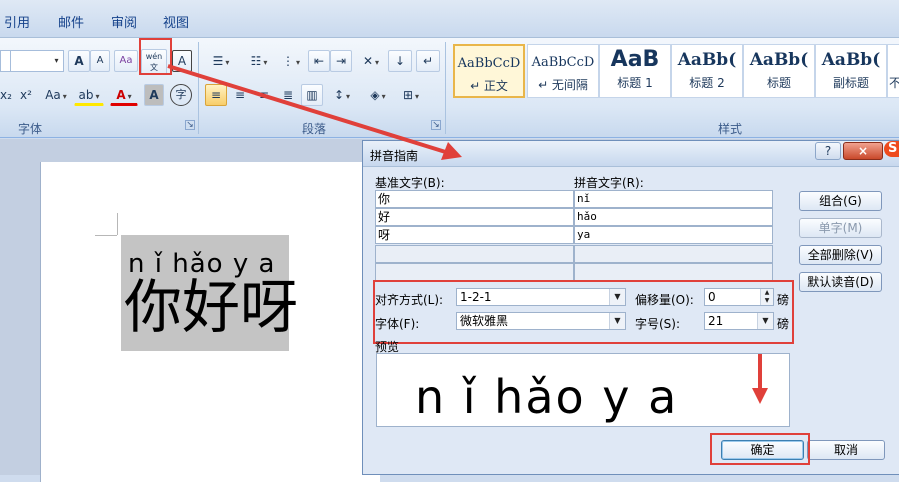  I want to click on font-color-button: A, so click(124, 95).